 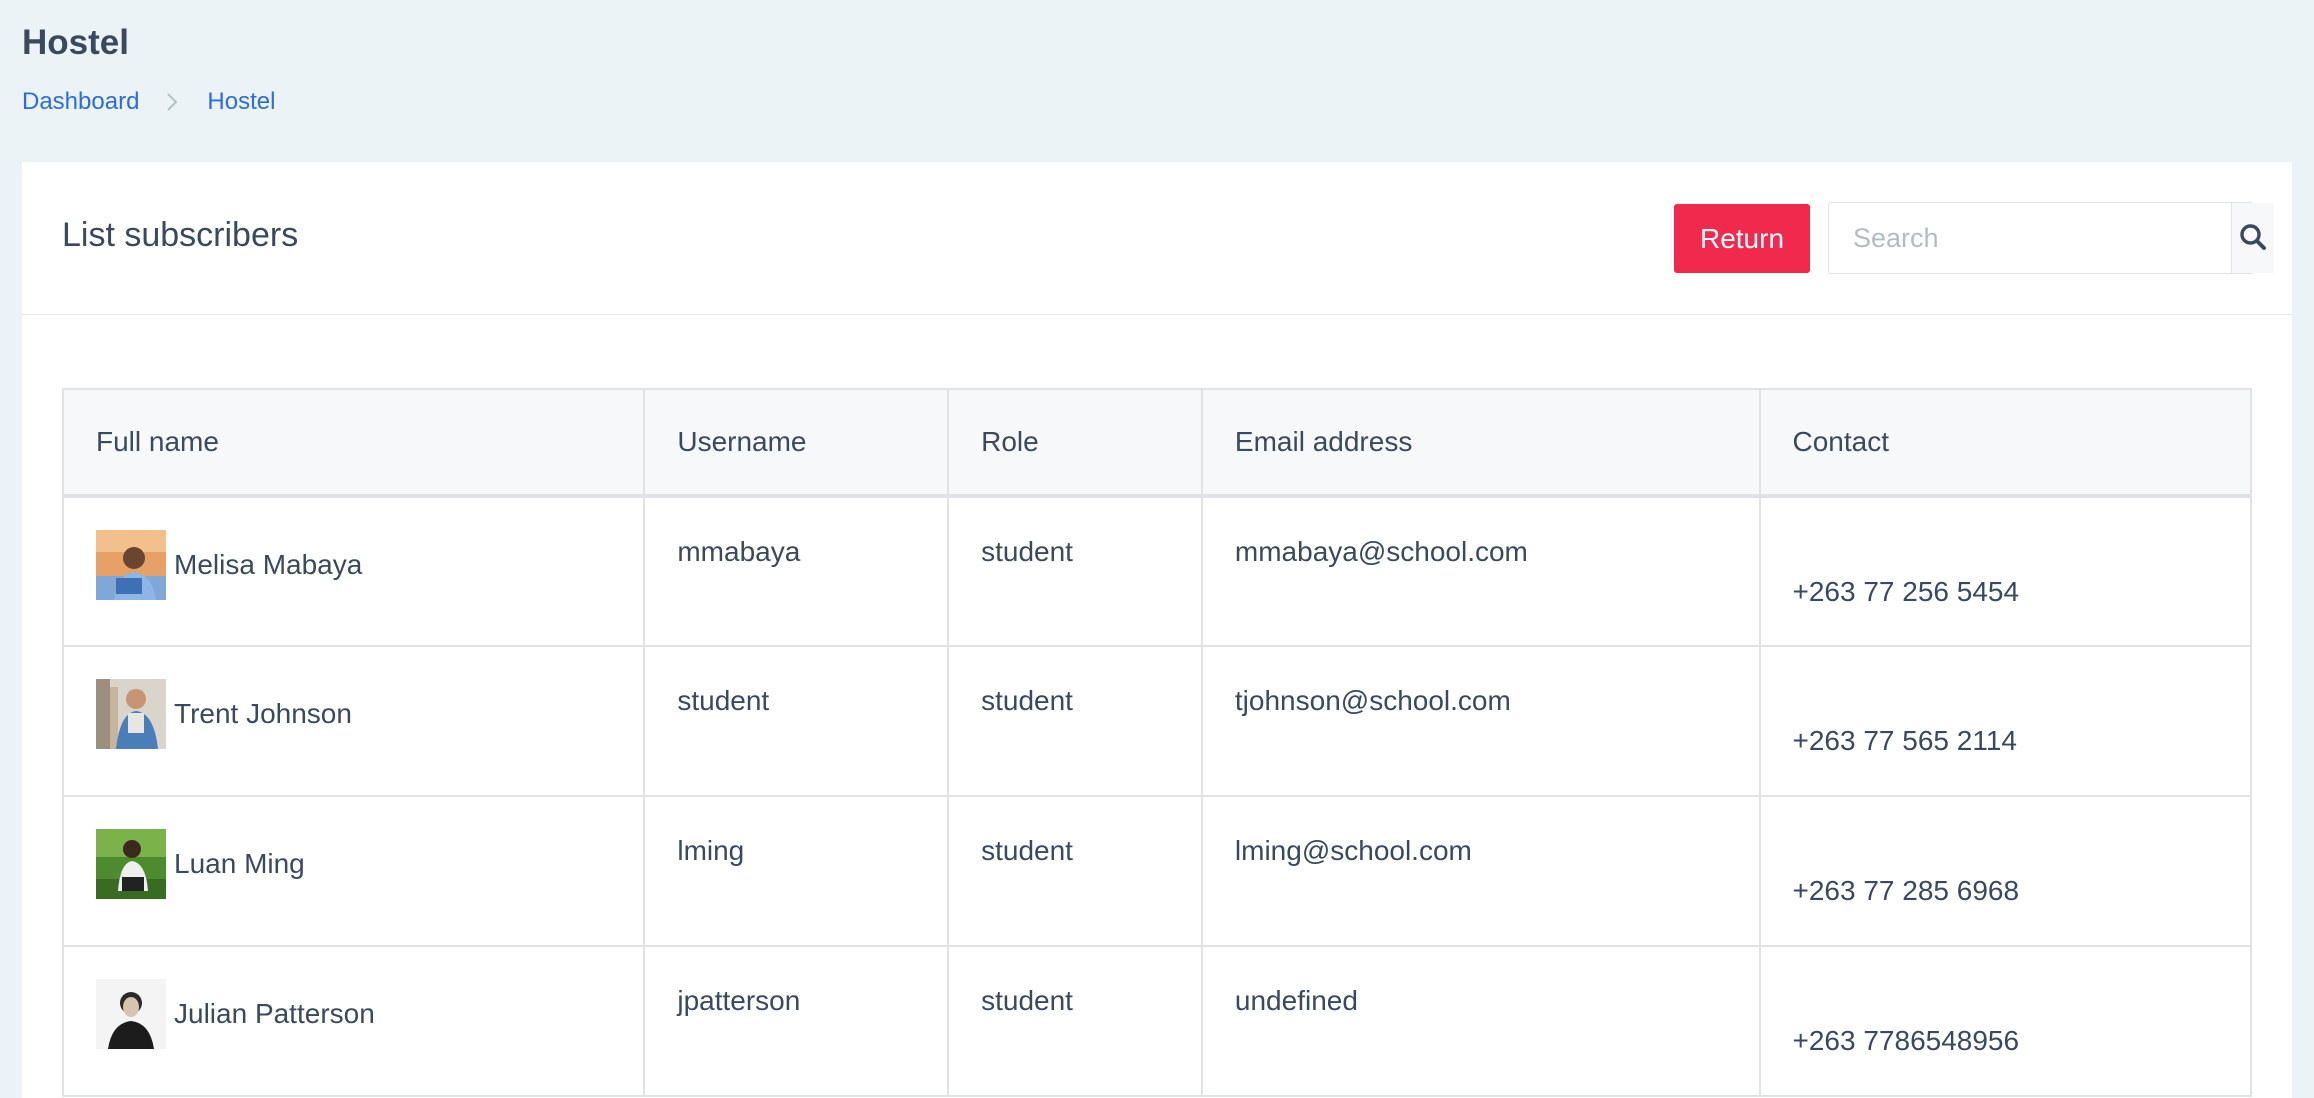 I want to click on search-group, so click(x=2051, y=238).